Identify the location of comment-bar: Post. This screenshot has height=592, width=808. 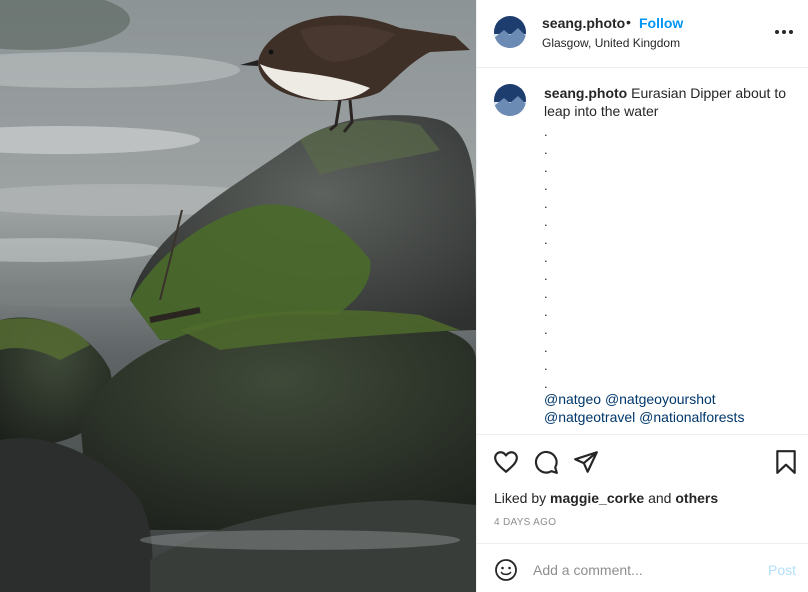
(642, 567).